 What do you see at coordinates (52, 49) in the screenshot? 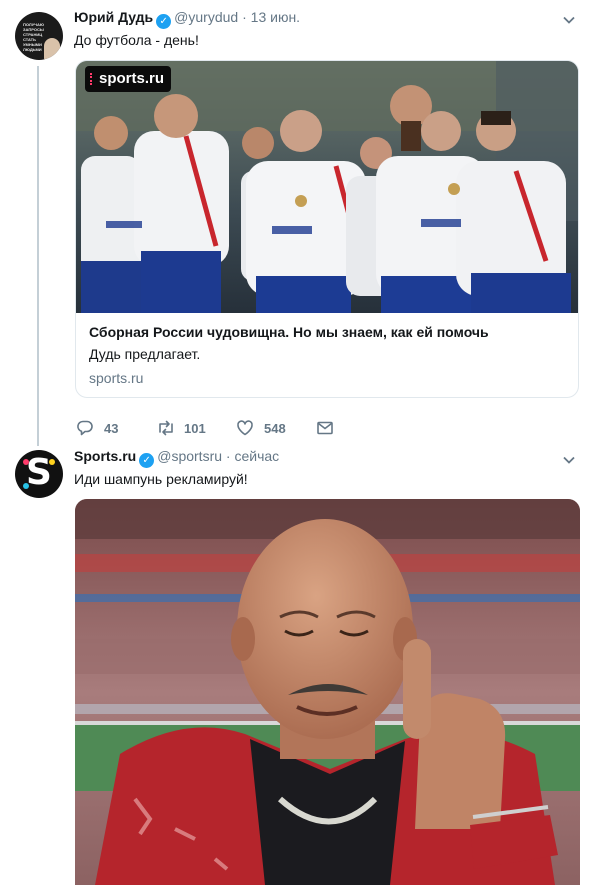
I see `avatar-face` at bounding box center [52, 49].